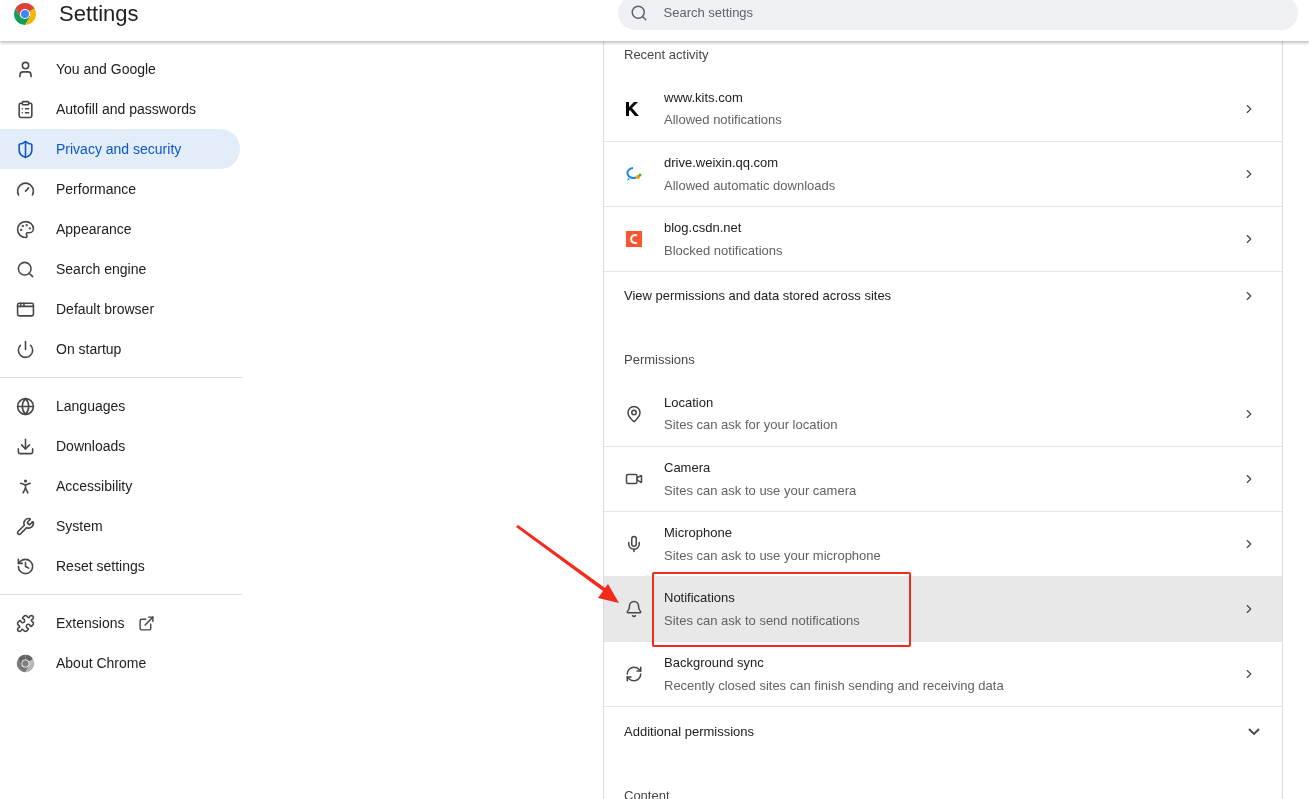  Describe the element at coordinates (99, 14) in the screenshot. I see `page-title: Settings` at that location.